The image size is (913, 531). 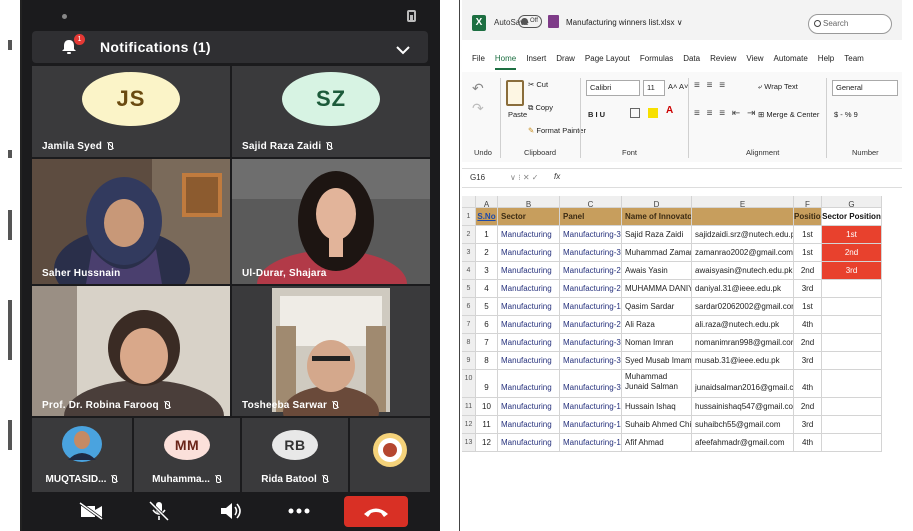 What do you see at coordinates (852, 271) in the screenshot?
I see `cell-sector-position: 3rd` at bounding box center [852, 271].